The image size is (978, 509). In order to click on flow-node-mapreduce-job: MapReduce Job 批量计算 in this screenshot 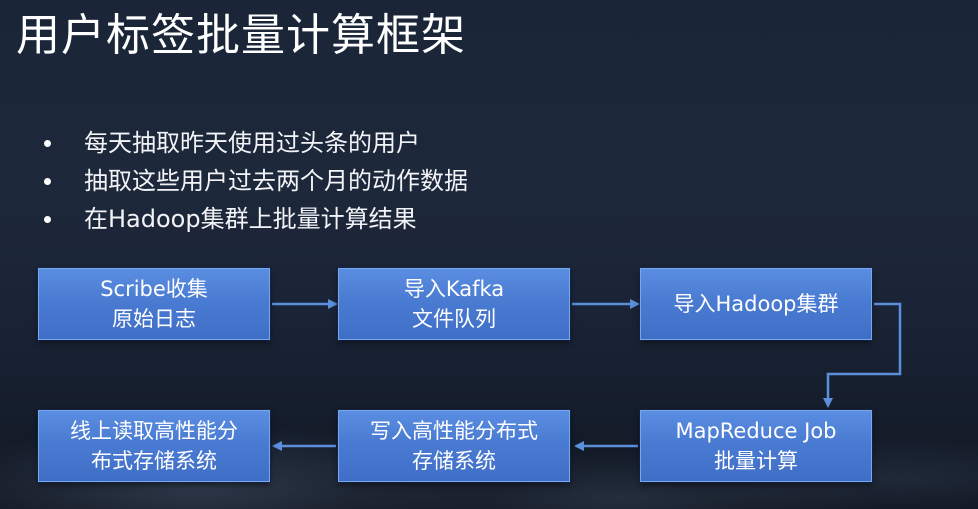, I will do `click(756, 446)`.